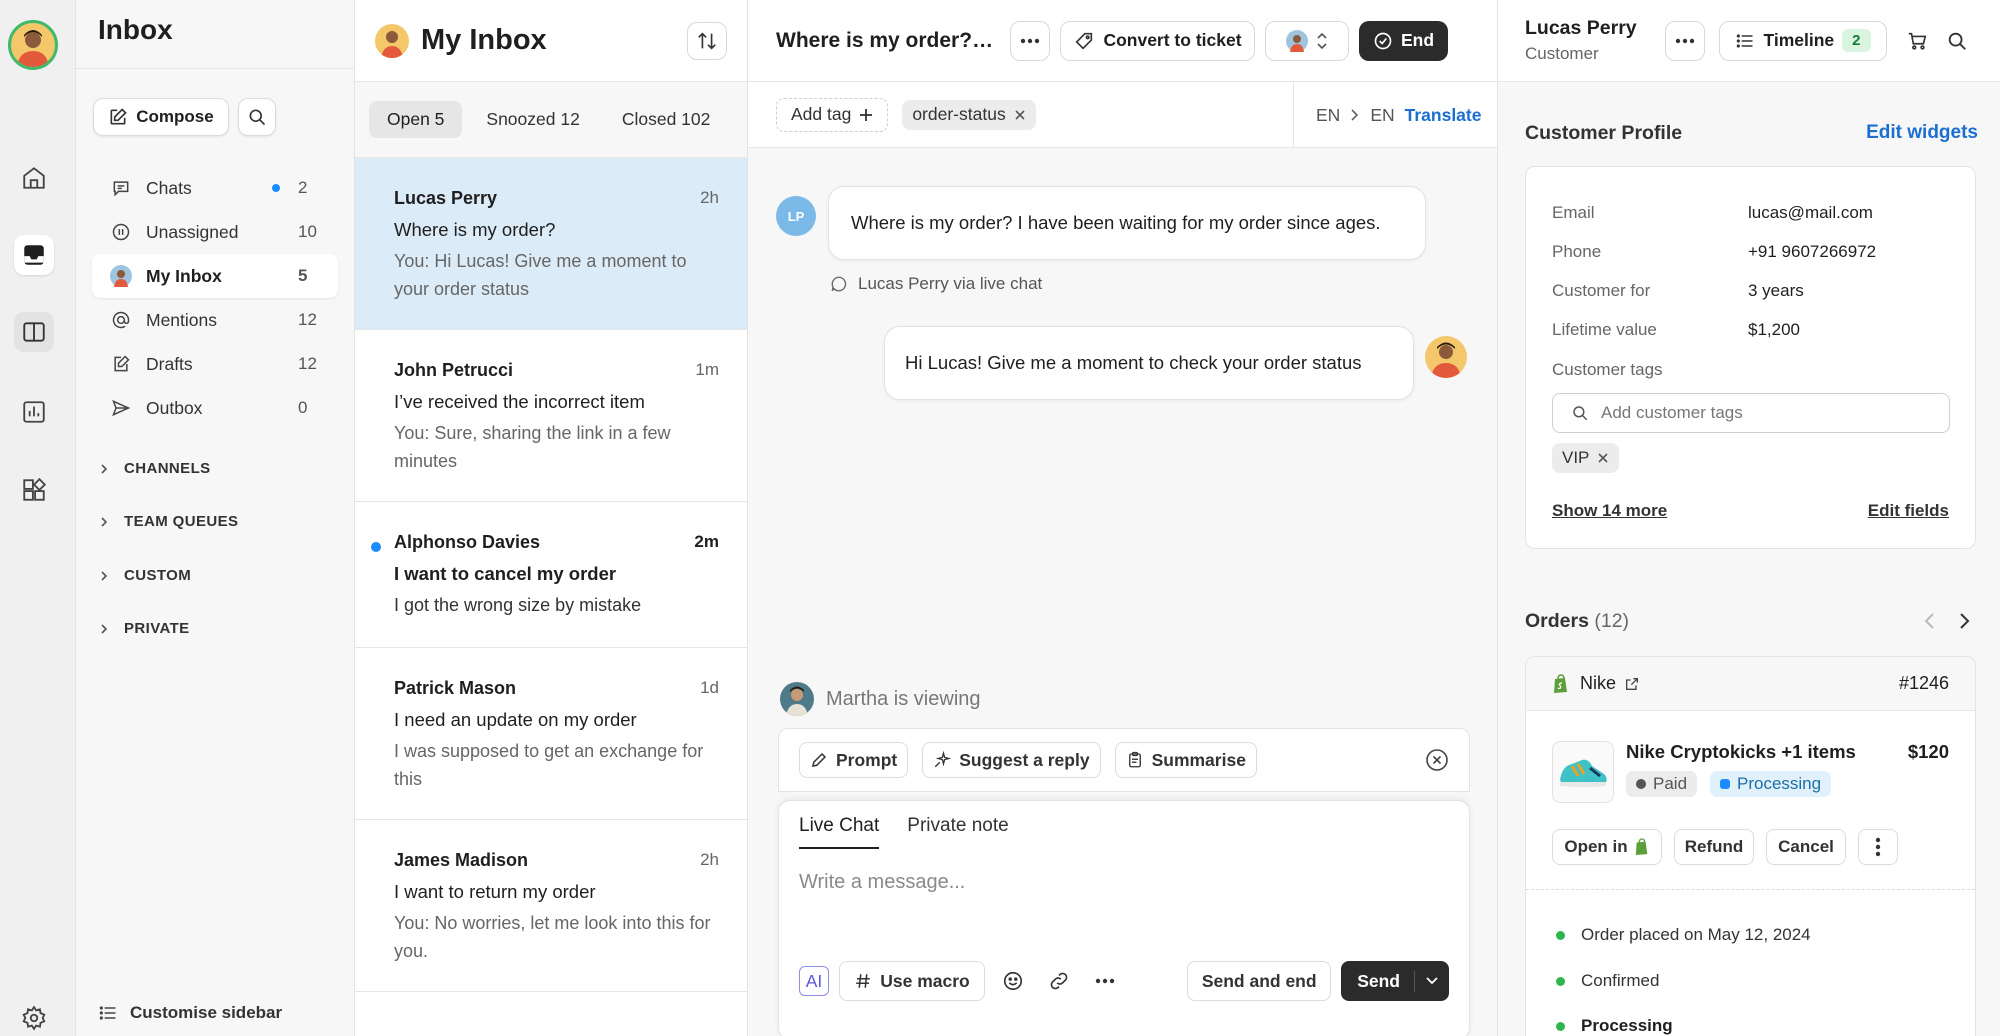 The width and height of the screenshot is (2000, 1036). I want to click on sidebar-item-label: Outbox, so click(174, 407).